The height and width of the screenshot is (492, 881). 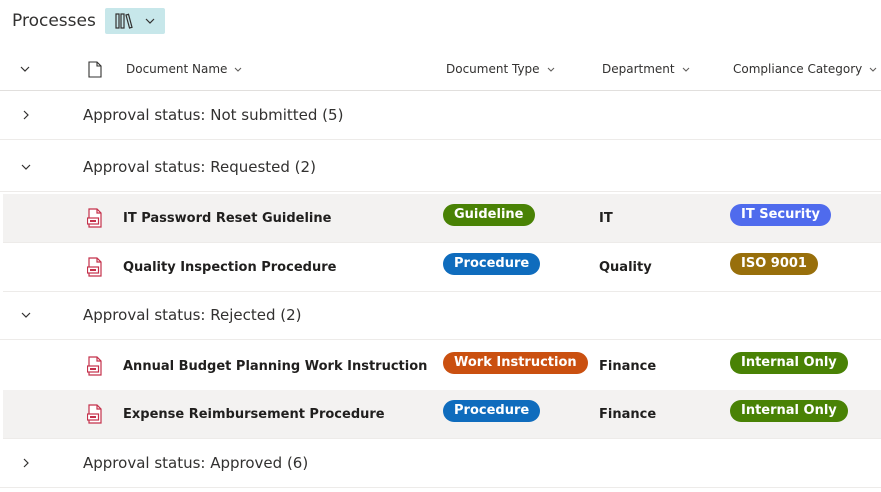 What do you see at coordinates (489, 215) in the screenshot?
I see `document-type-badge: Guideline` at bounding box center [489, 215].